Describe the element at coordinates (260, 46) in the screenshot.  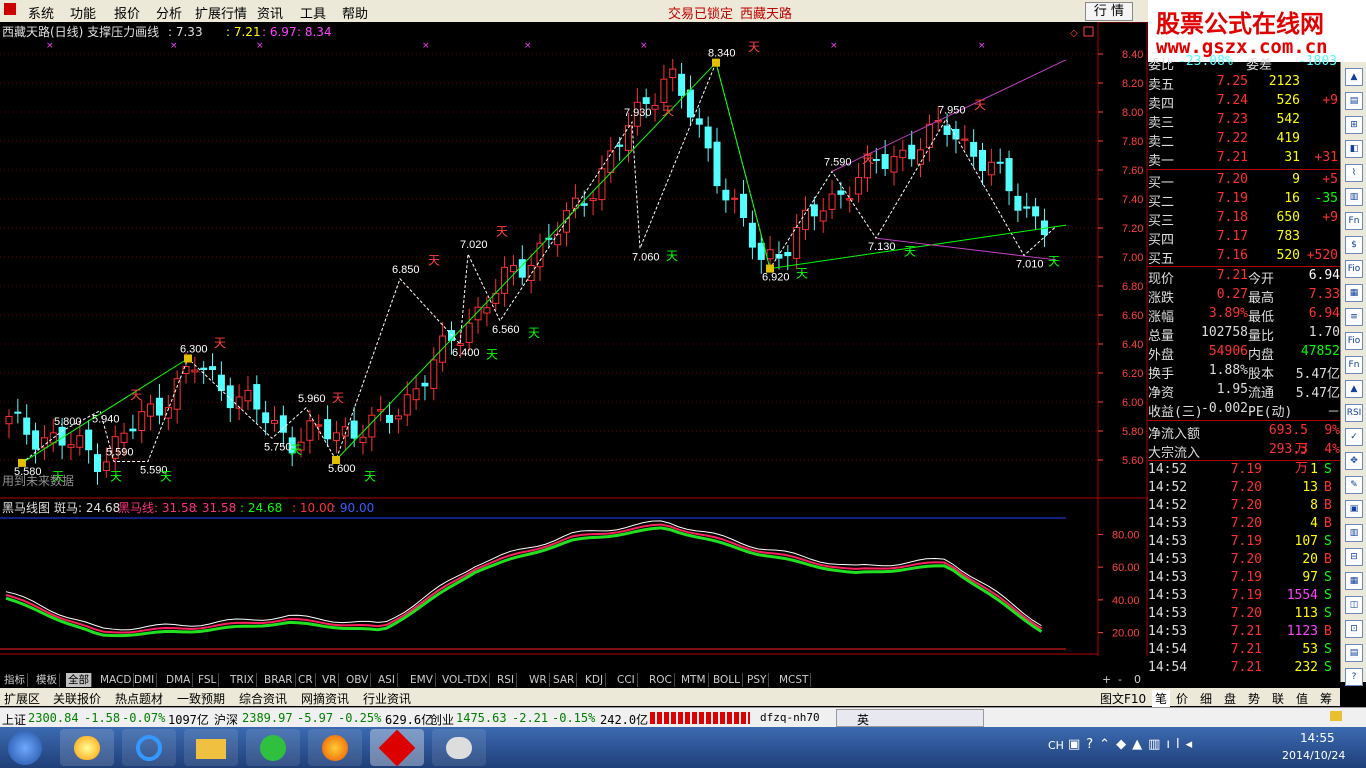
I see `top-marker: ×` at that location.